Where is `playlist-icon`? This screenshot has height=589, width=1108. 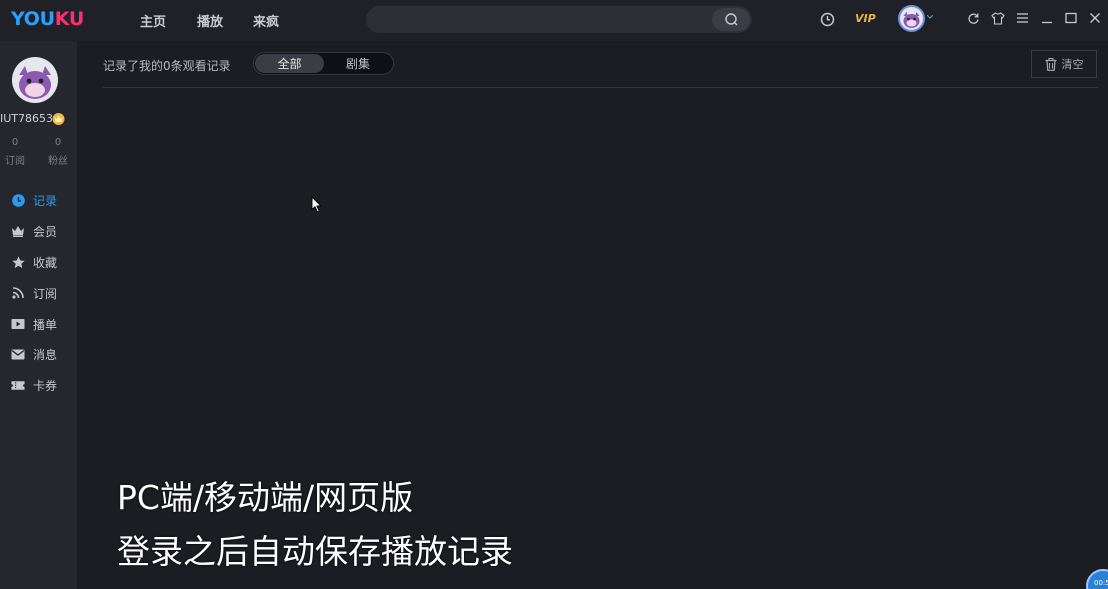
playlist-icon is located at coordinates (18, 324).